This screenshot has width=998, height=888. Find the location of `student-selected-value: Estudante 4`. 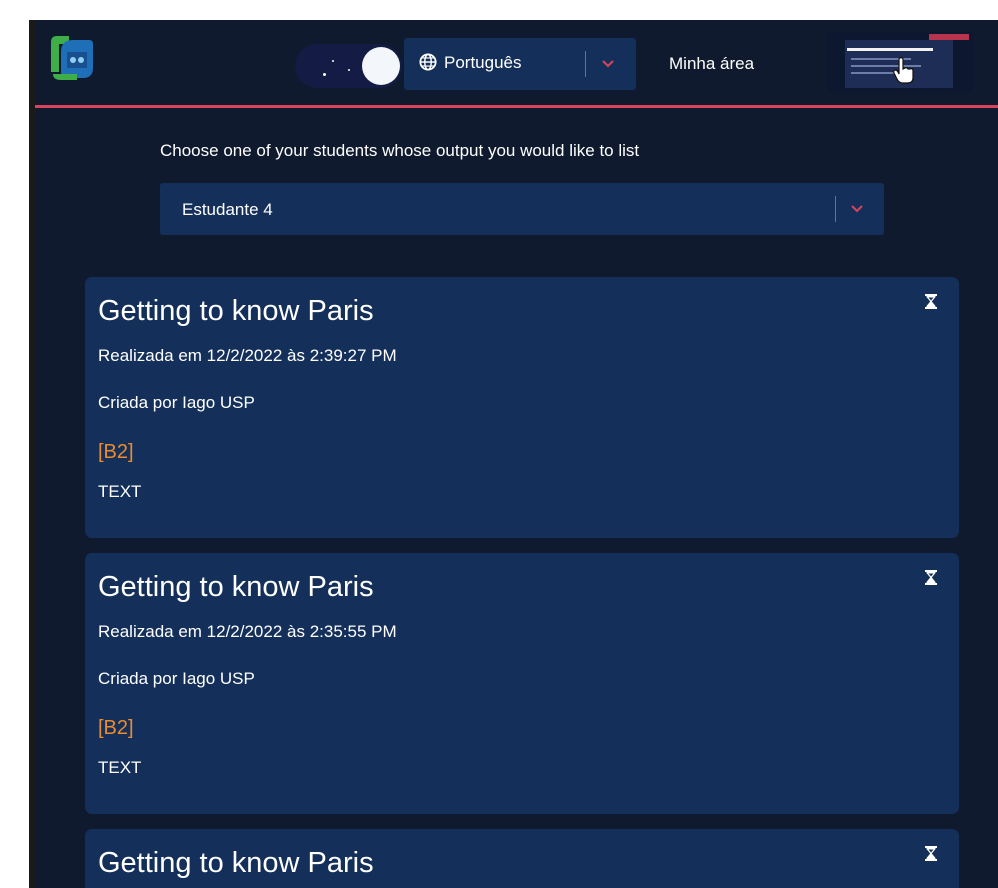

student-selected-value: Estudante 4 is located at coordinates (227, 209).